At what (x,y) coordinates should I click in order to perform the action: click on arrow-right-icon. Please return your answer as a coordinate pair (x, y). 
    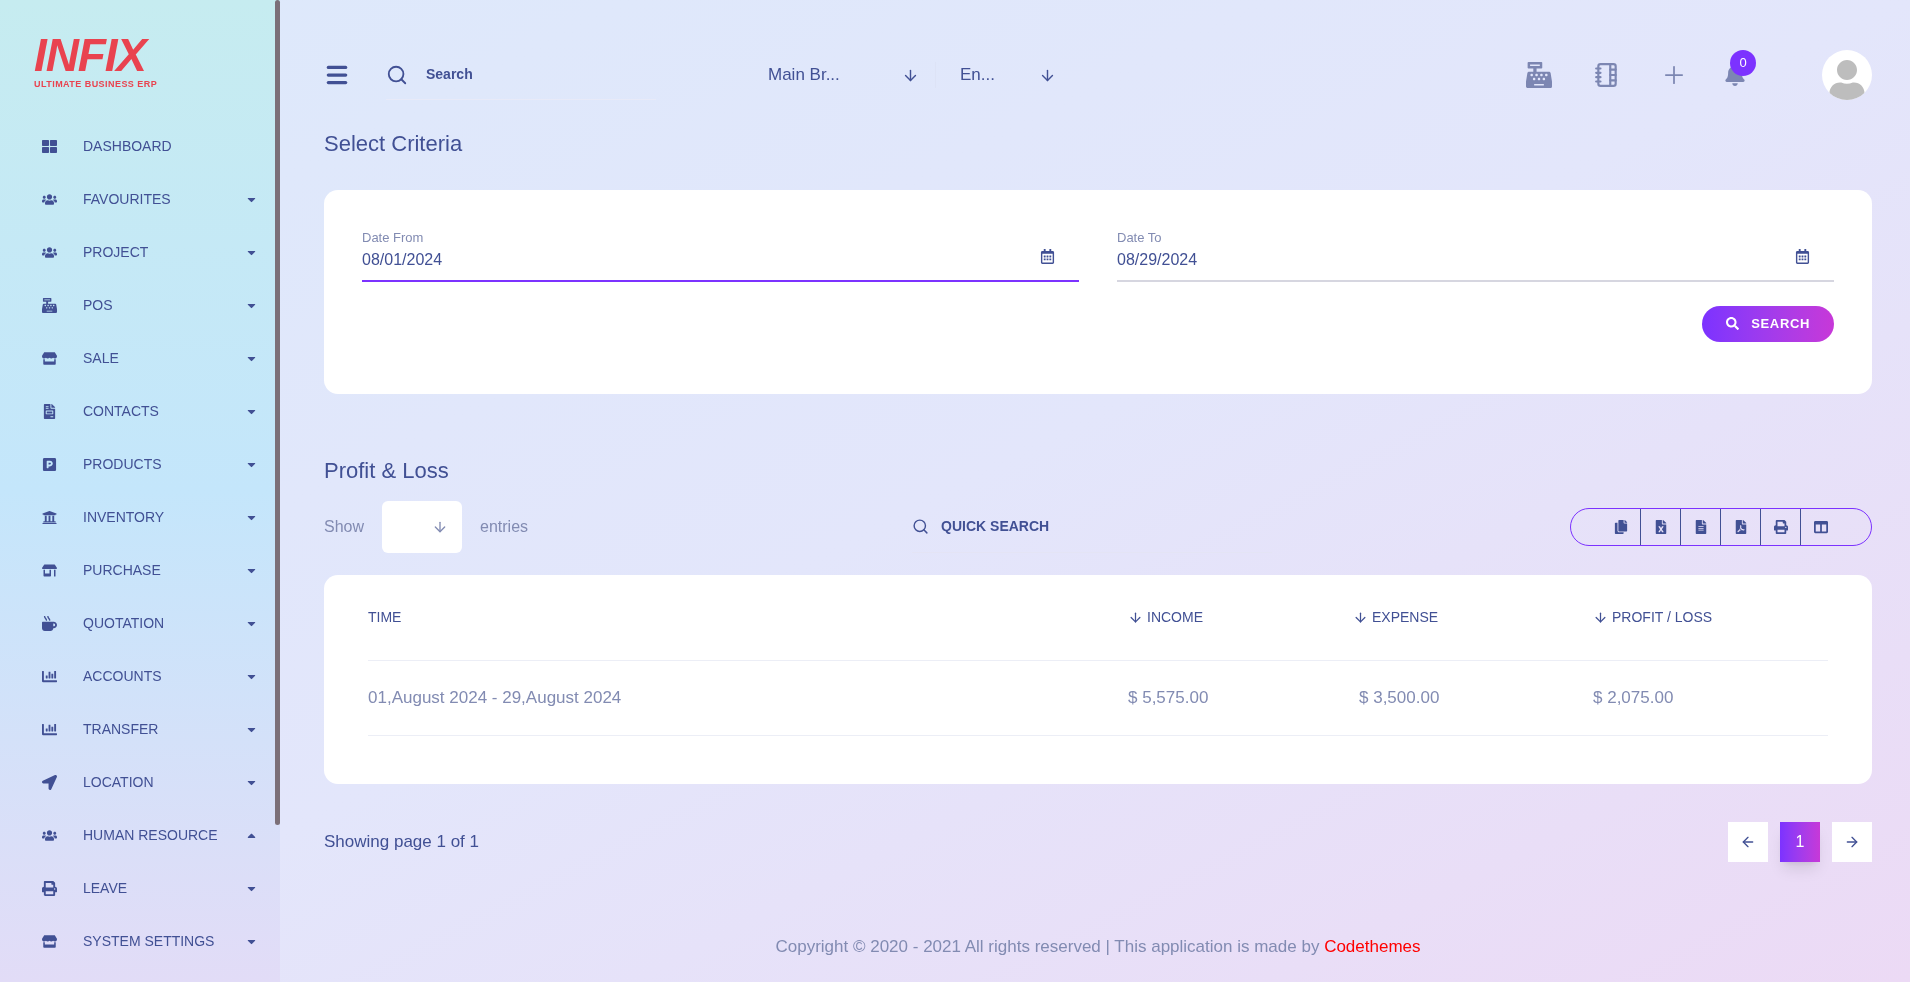
    Looking at the image, I should click on (1852, 842).